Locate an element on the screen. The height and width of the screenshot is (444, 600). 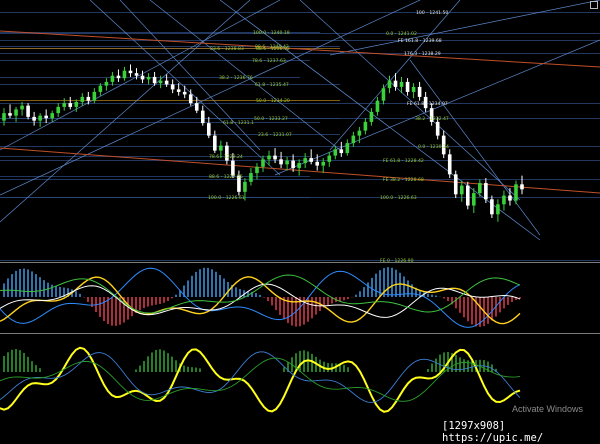
fib-label: 88.6 - 1238.92 is located at coordinates (273, 49).